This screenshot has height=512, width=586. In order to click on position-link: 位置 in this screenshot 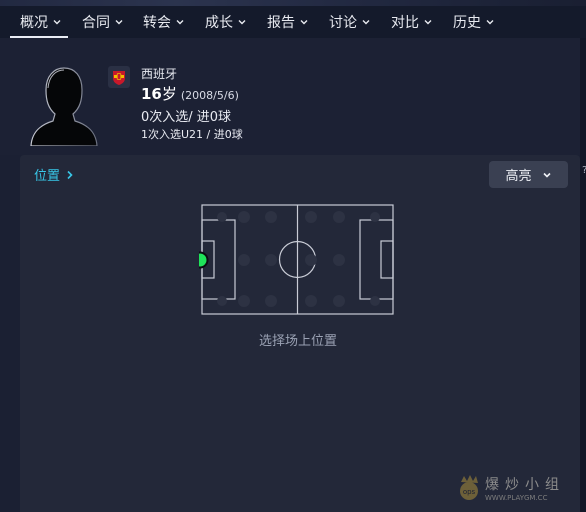, I will do `click(54, 174)`.